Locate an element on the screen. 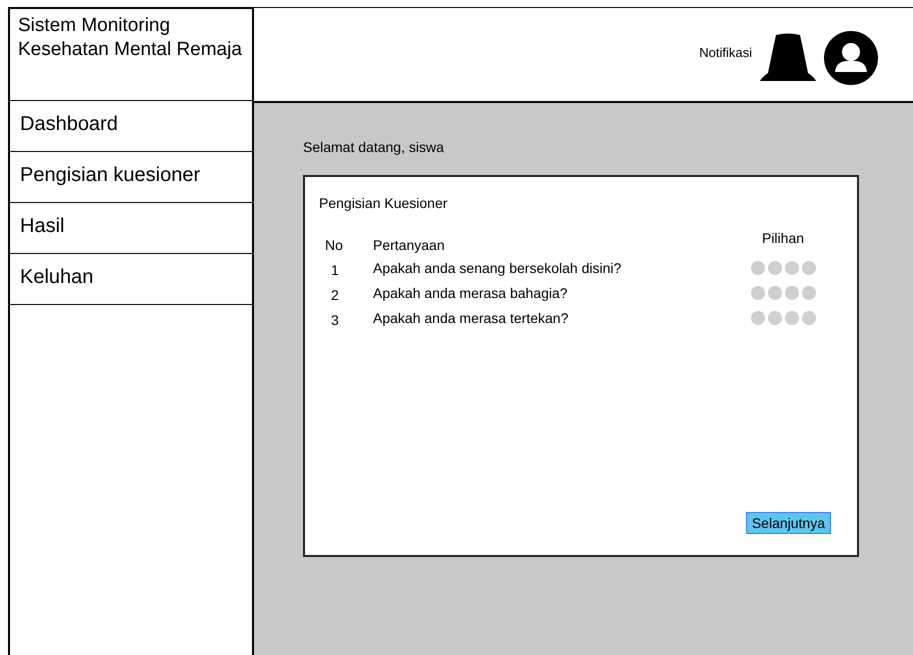  row-number: 3 is located at coordinates (335, 319).